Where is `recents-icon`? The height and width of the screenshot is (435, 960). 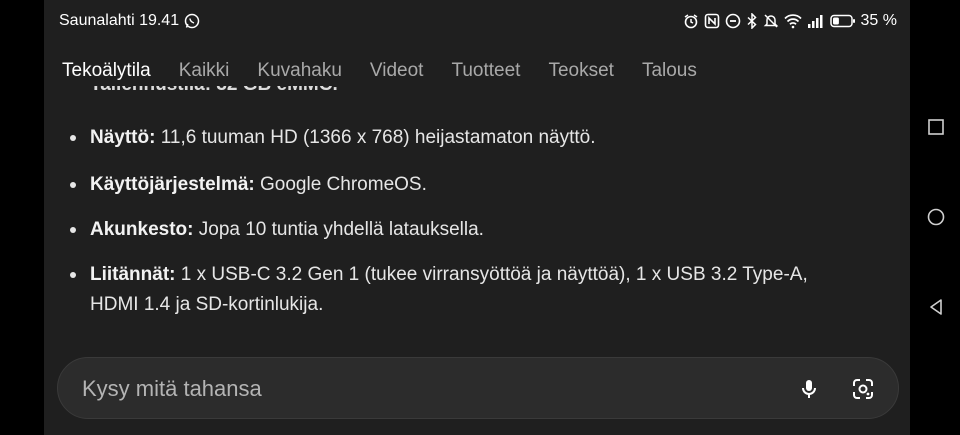 recents-icon is located at coordinates (936, 127).